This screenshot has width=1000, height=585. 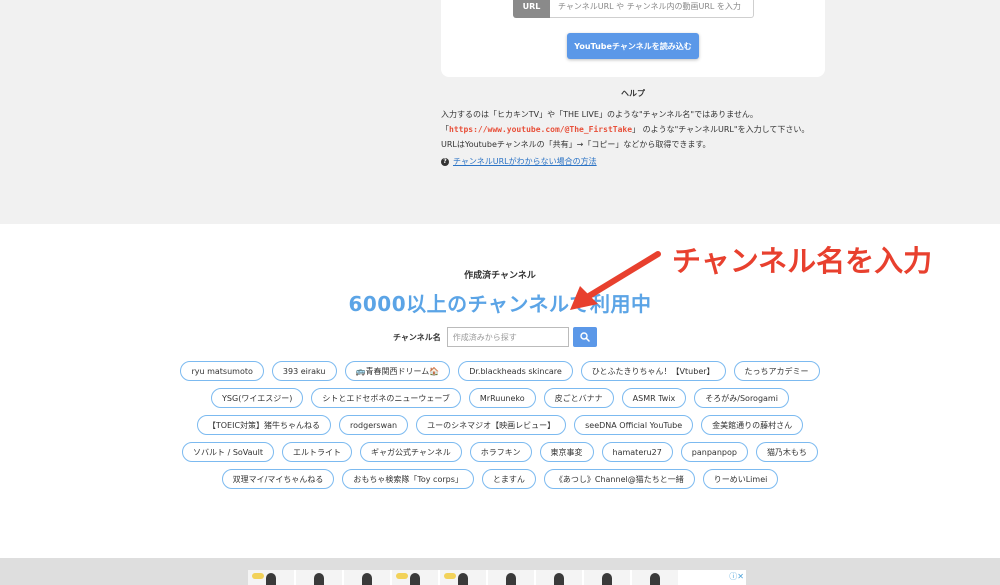 I want to click on search-button, so click(x=584, y=337).